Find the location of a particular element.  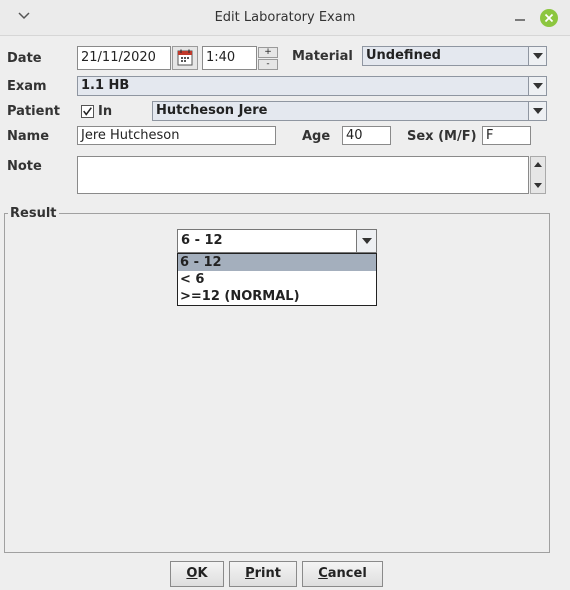

exam-combo: 1.1 HB is located at coordinates (312, 86).